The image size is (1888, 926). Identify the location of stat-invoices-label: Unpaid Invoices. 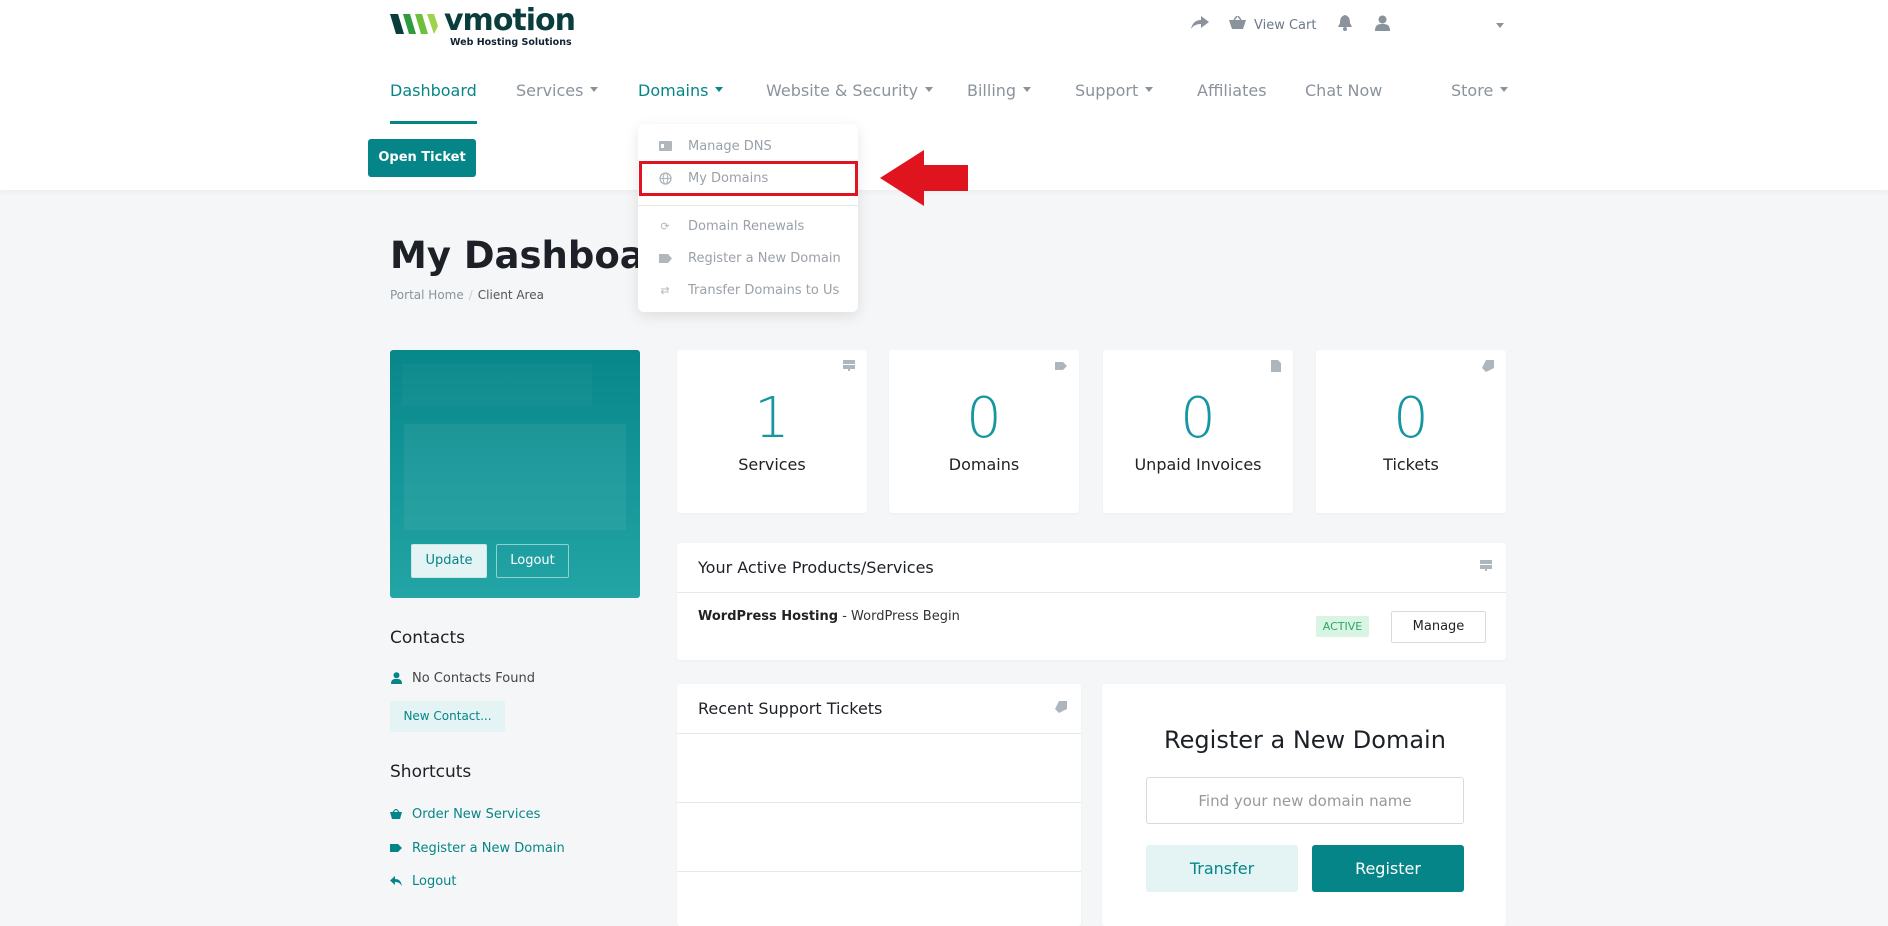
(1198, 464).